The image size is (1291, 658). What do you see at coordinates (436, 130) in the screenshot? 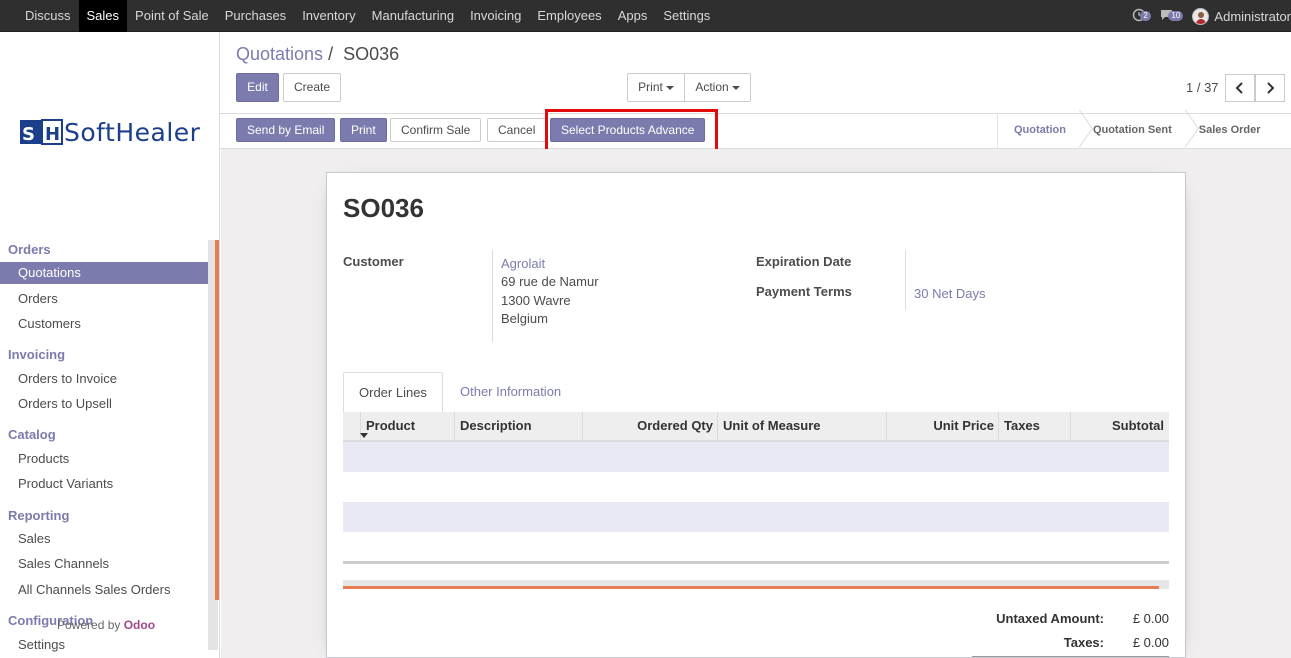
I see `confirm-sale-button: Confirm Sale` at bounding box center [436, 130].